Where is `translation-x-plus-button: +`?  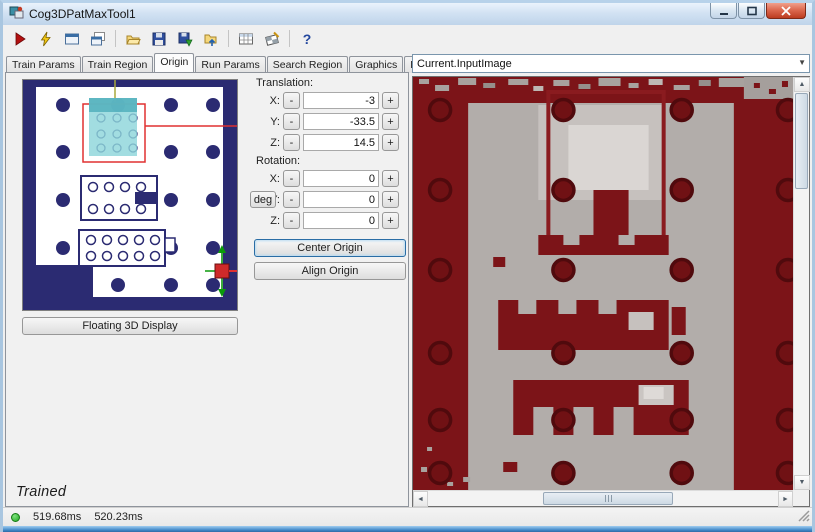 translation-x-plus-button: + is located at coordinates (390, 100).